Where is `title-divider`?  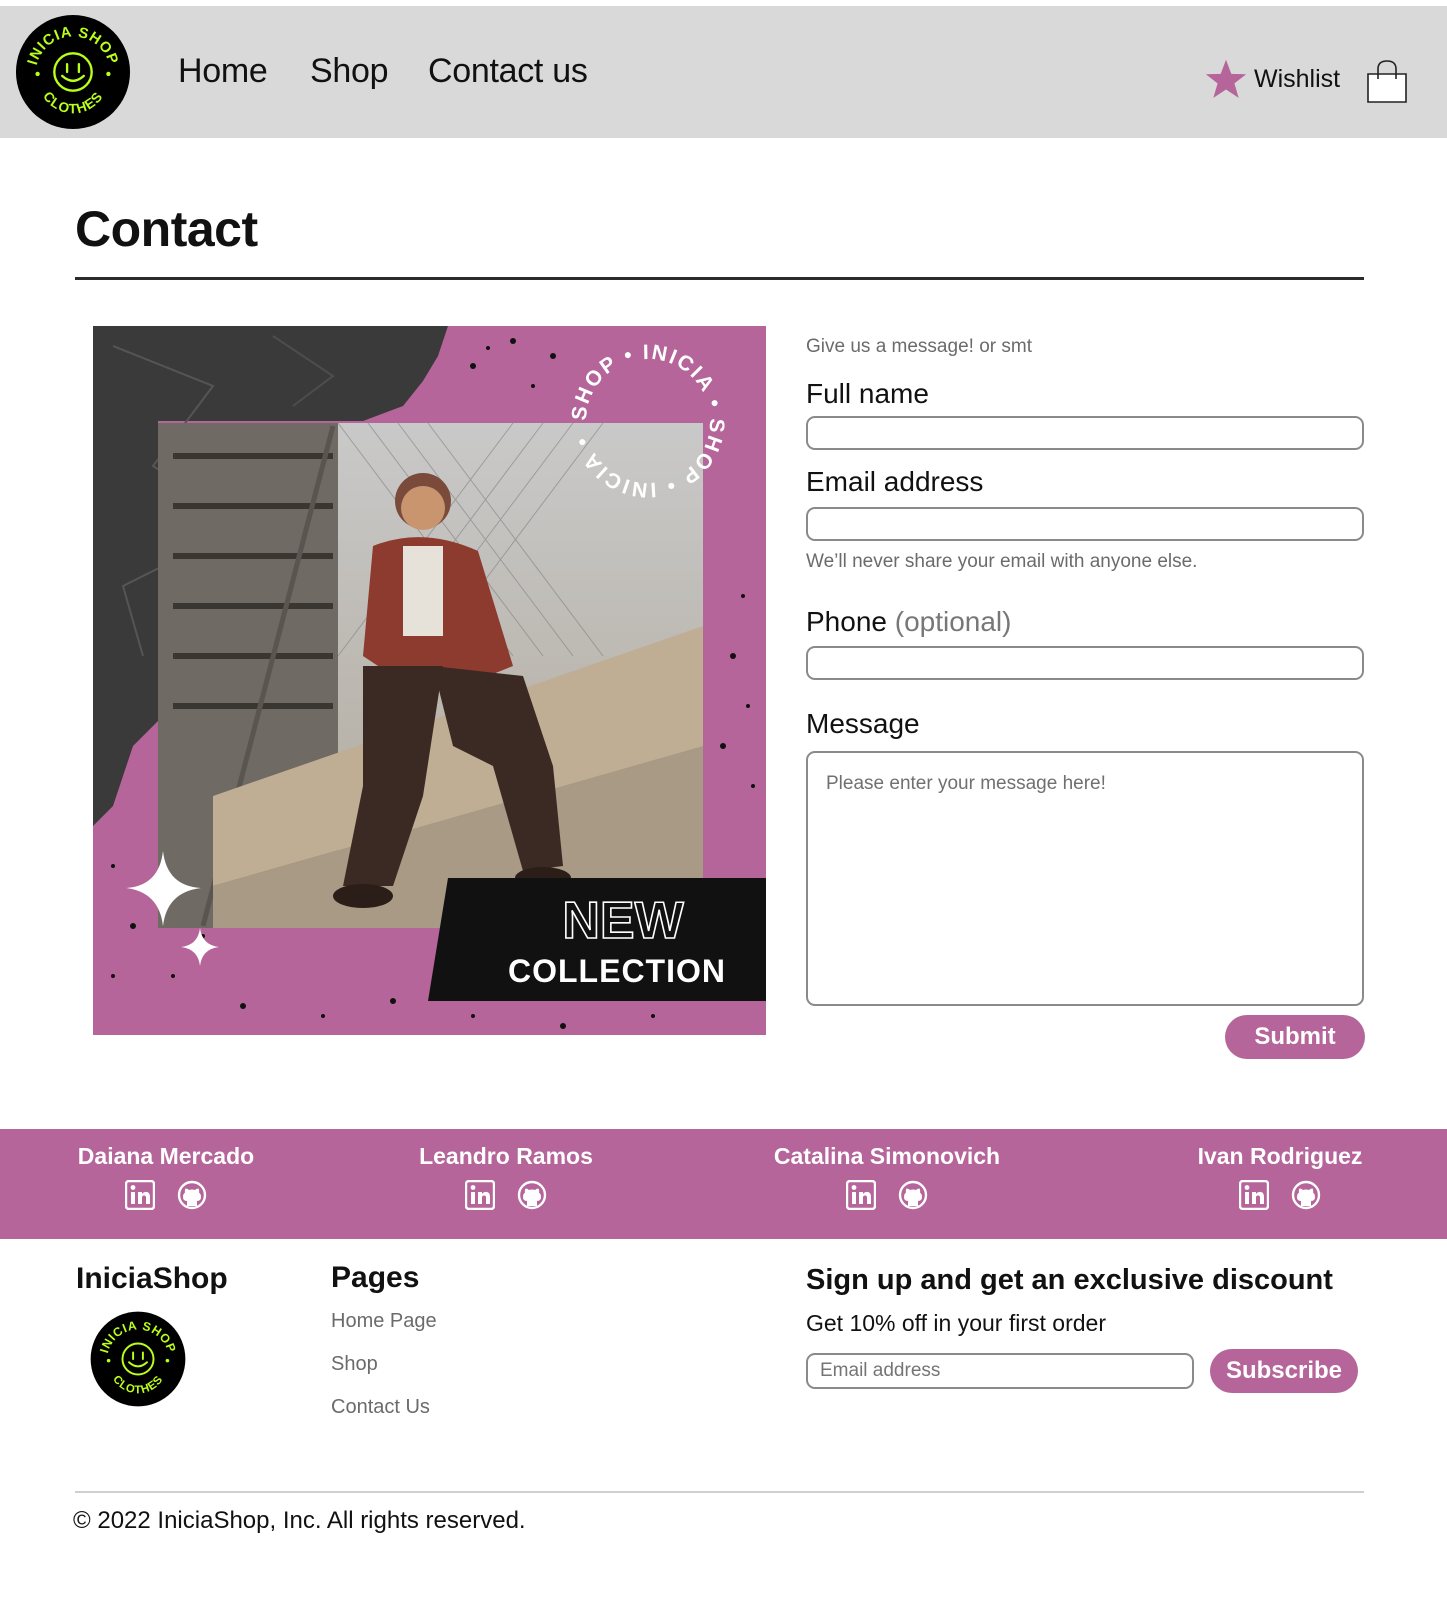
title-divider is located at coordinates (719, 278).